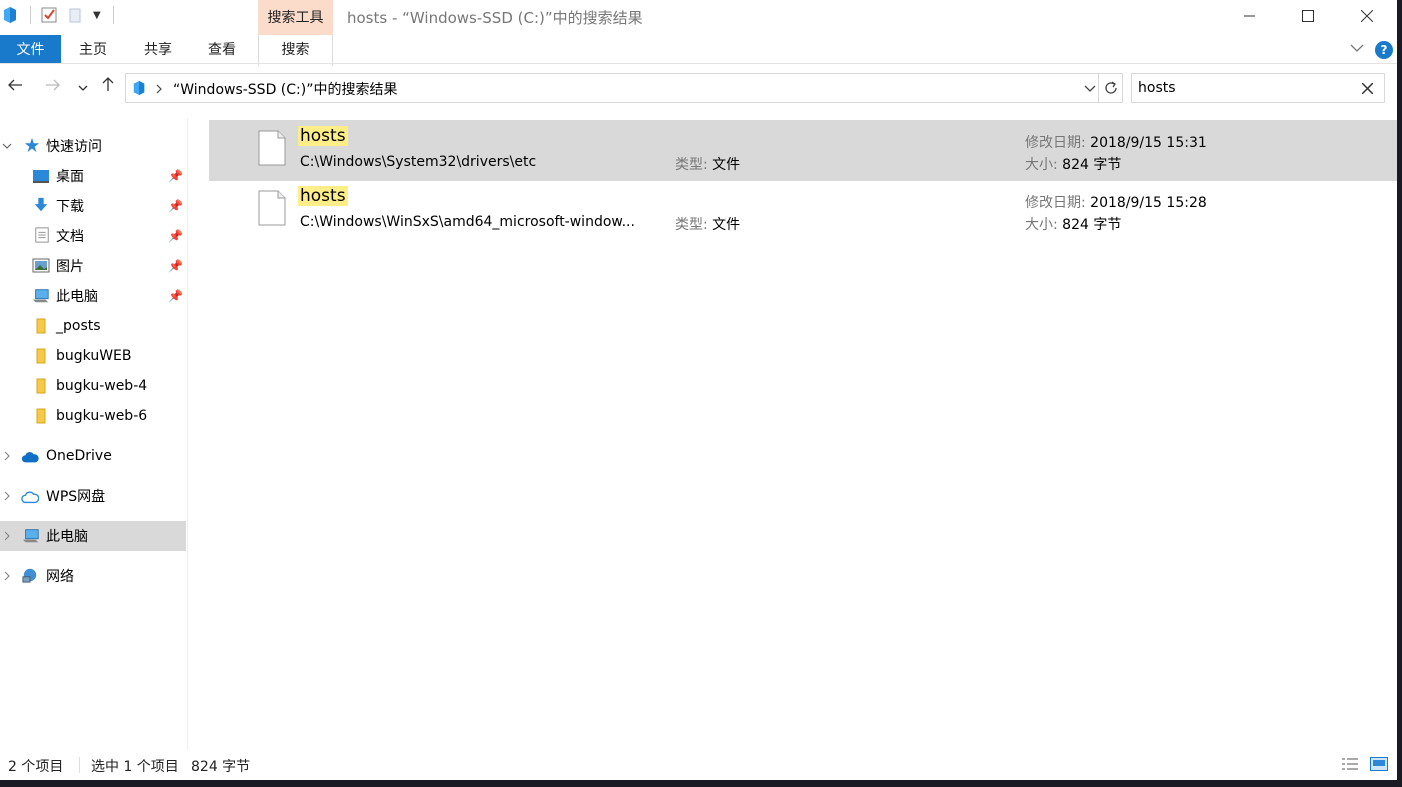  I want to click on sidebar-item-label: 此电脑, so click(77, 297).